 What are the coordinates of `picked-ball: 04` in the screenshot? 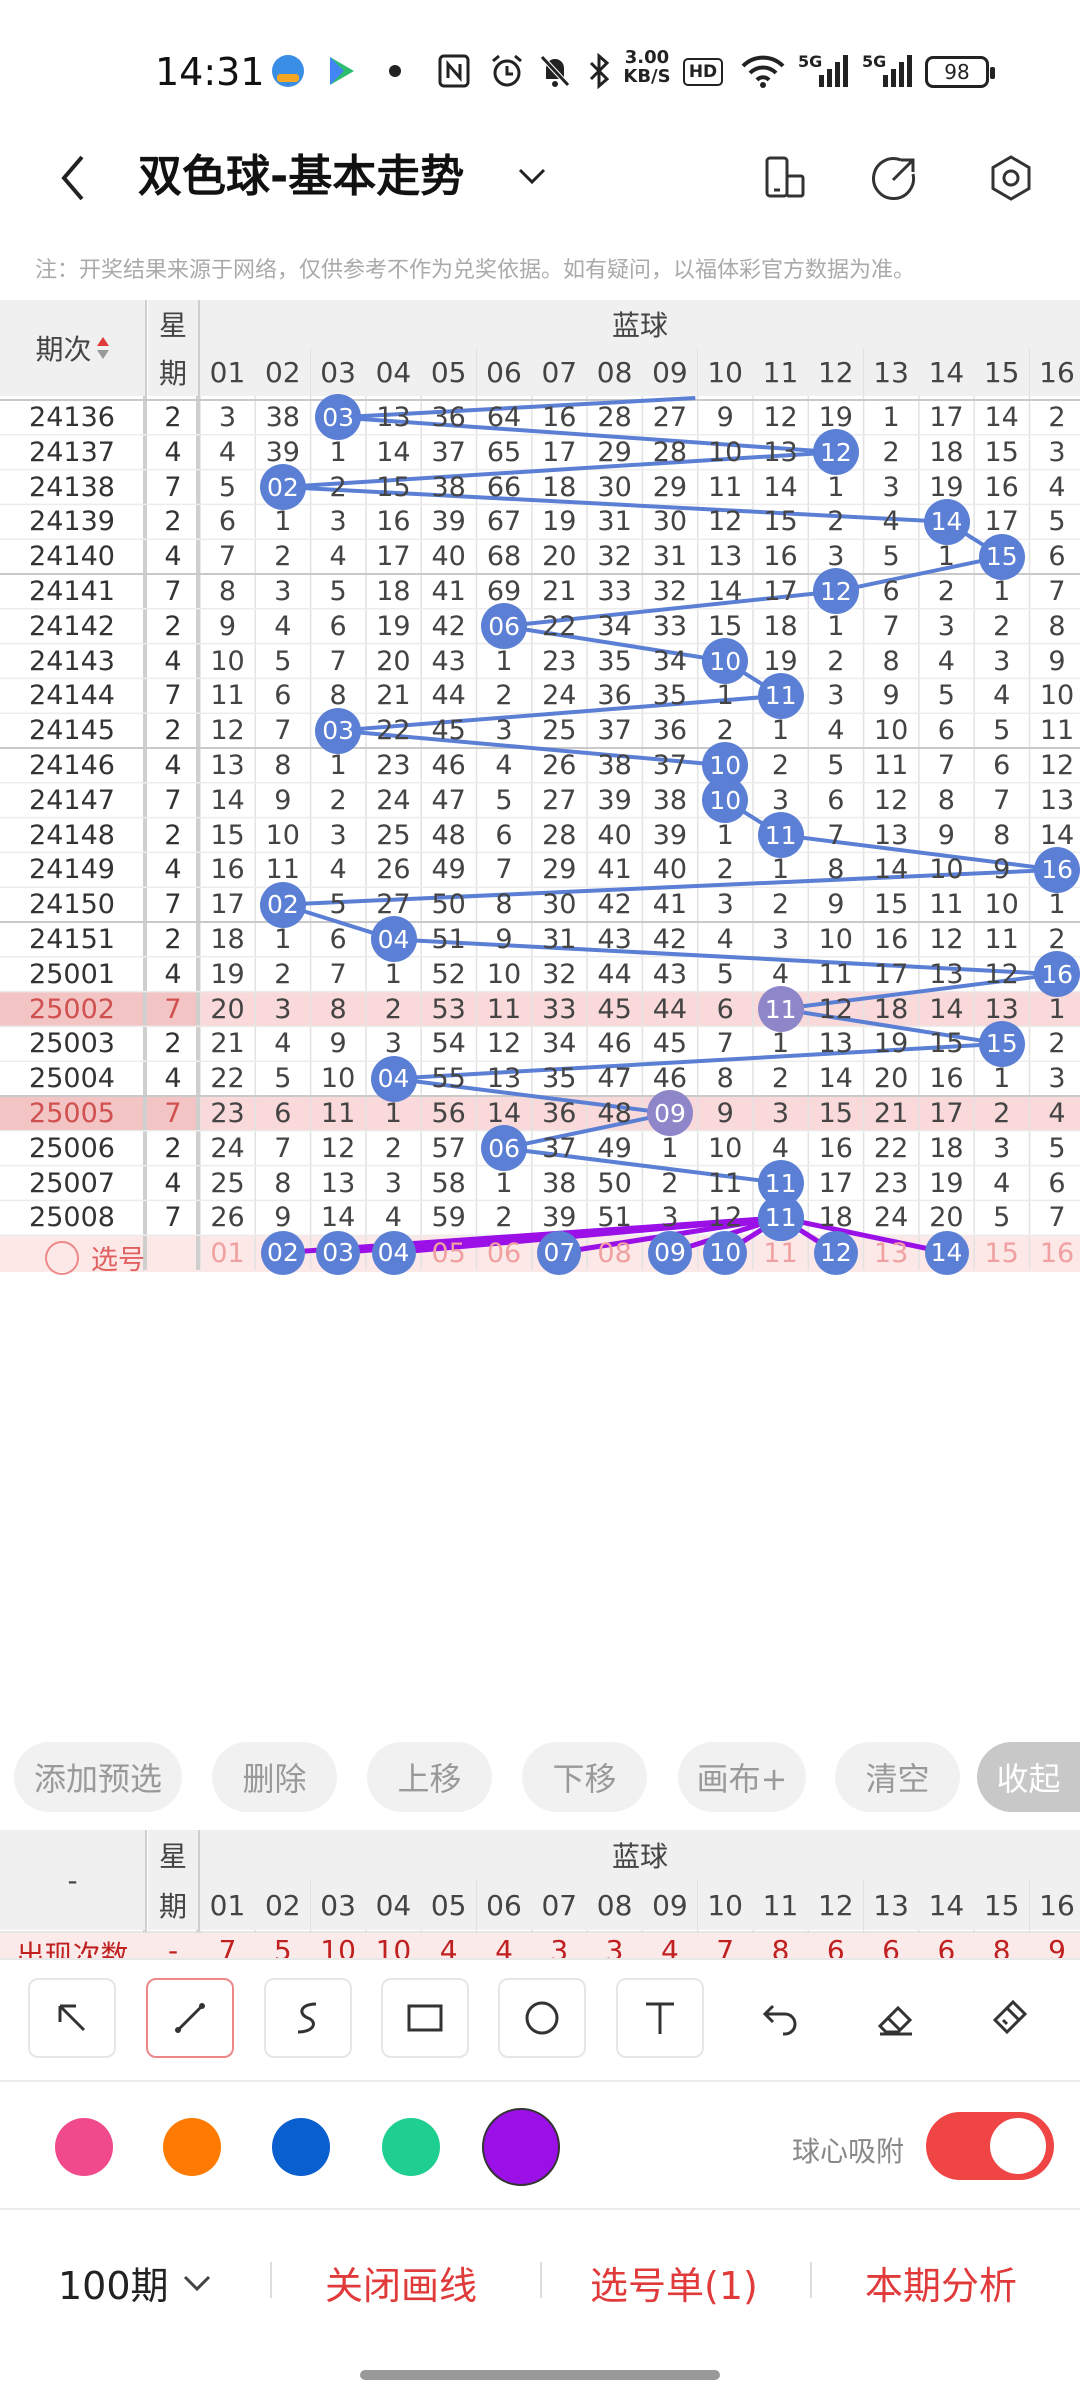 It's located at (393, 1252).